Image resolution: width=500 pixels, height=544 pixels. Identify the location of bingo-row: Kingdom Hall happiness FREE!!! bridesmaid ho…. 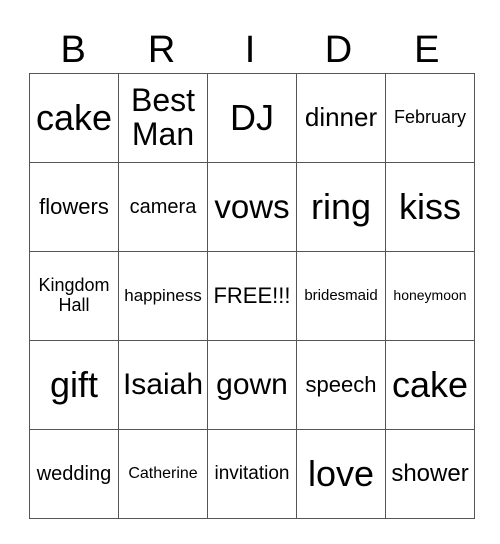
(252, 296).